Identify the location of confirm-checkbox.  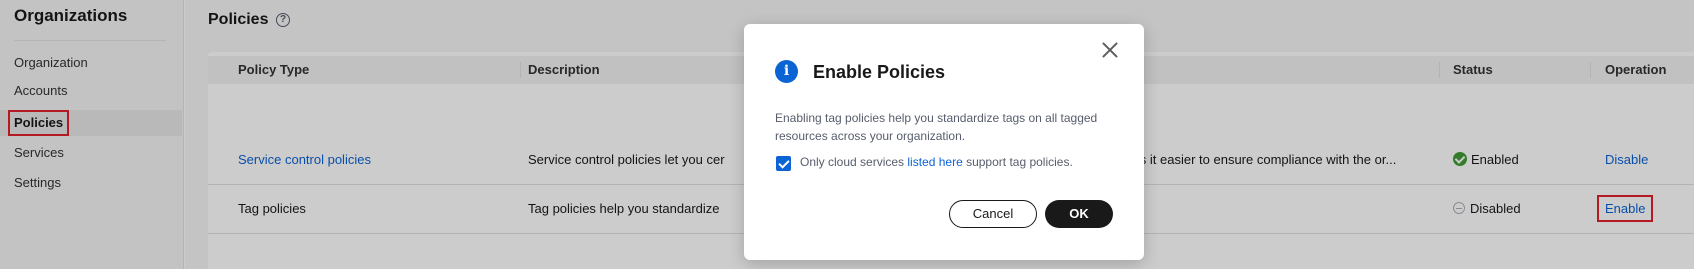
(783, 163).